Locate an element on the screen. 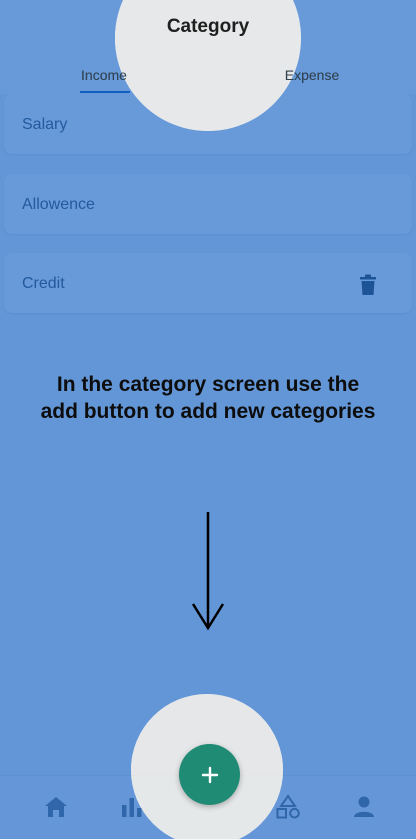  plus-icon is located at coordinates (209, 774).